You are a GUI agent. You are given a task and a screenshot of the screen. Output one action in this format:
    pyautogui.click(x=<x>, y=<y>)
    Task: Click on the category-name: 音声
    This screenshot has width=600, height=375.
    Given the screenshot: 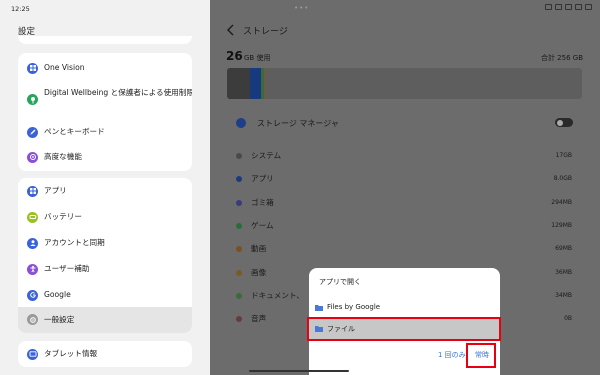 What is the action you would take?
    pyautogui.click(x=259, y=319)
    